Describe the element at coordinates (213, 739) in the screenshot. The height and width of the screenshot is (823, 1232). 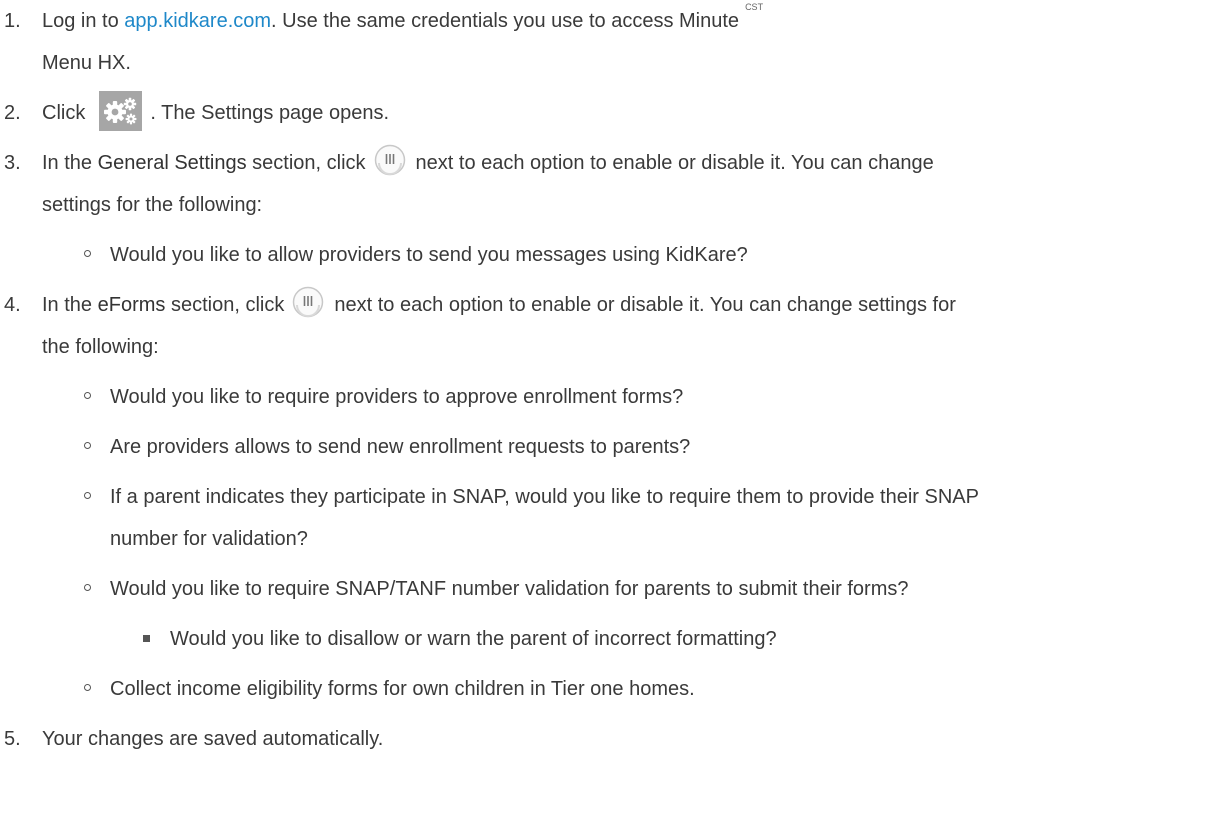
I see `step-text: Your changes are saved automatically.` at that location.